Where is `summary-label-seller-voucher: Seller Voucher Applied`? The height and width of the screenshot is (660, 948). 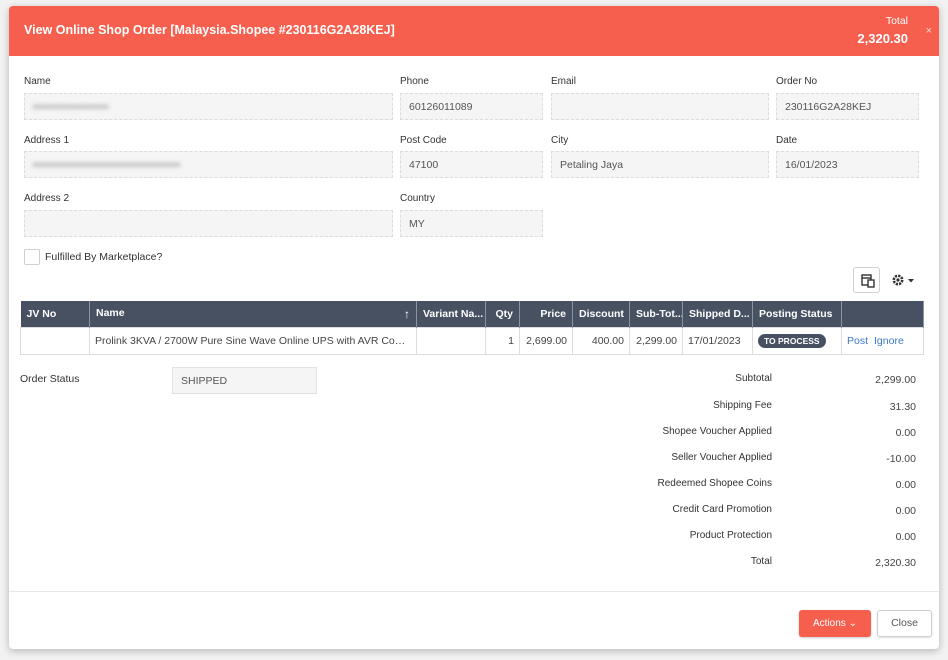
summary-label-seller-voucher: Seller Voucher Applied is located at coordinates (721, 457).